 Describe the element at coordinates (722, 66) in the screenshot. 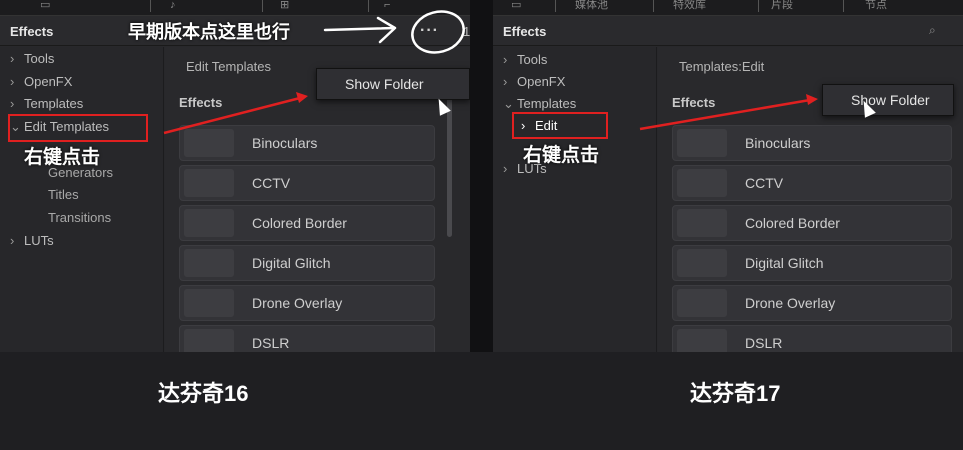

I see `browser-title: Templates:Edit` at that location.